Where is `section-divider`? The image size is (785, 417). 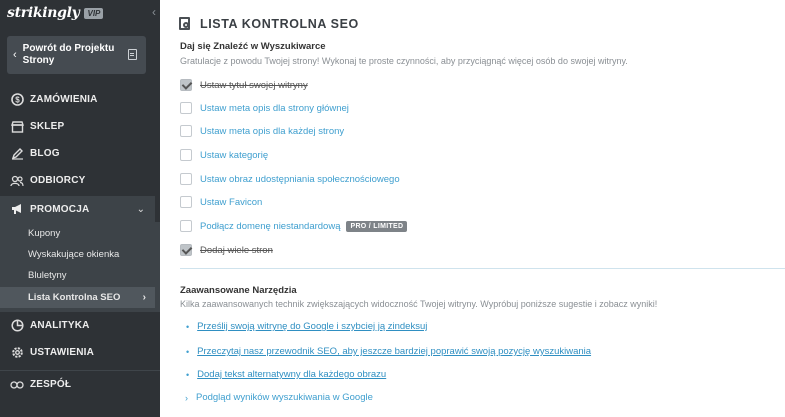
section-divider is located at coordinates (482, 268).